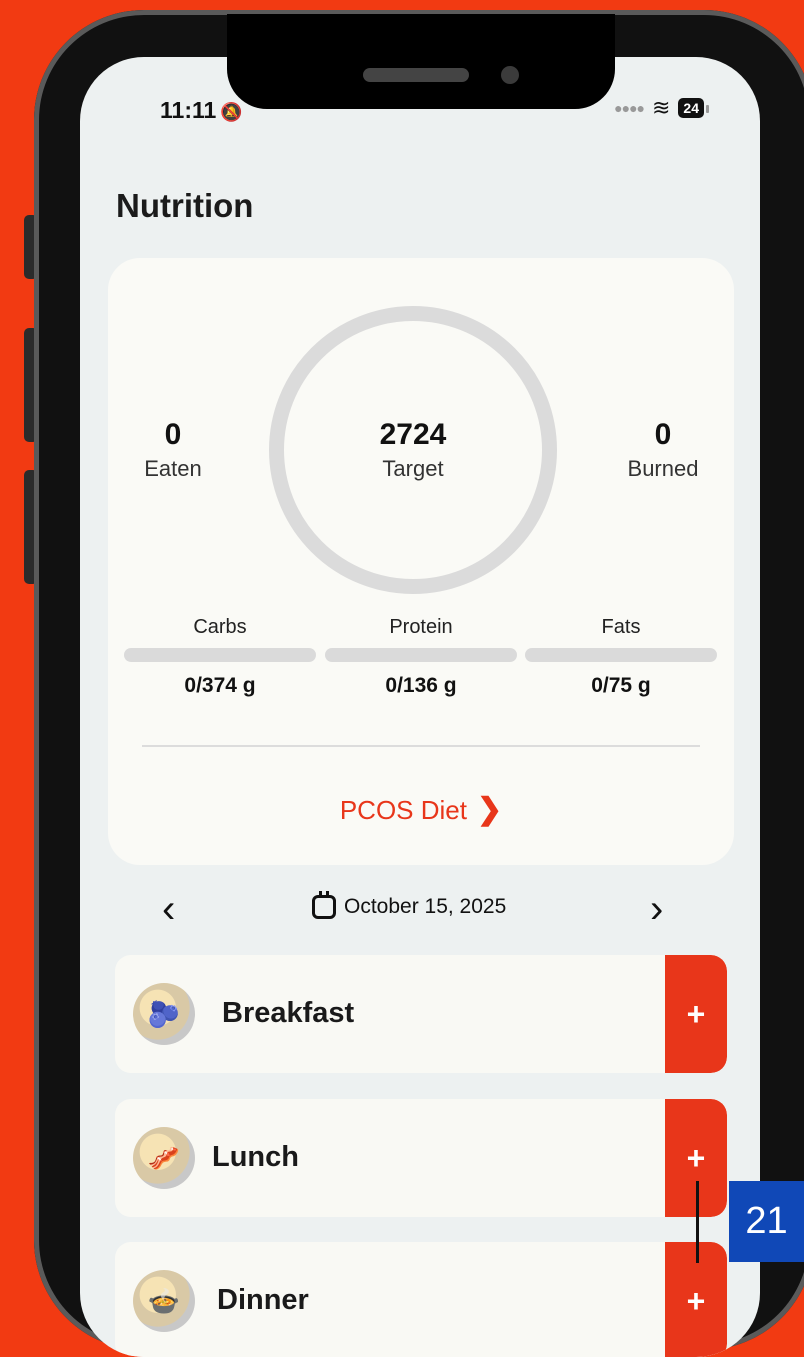  What do you see at coordinates (164, 1014) in the screenshot?
I see `oatmeal-bowl-icon: 🫐` at bounding box center [164, 1014].